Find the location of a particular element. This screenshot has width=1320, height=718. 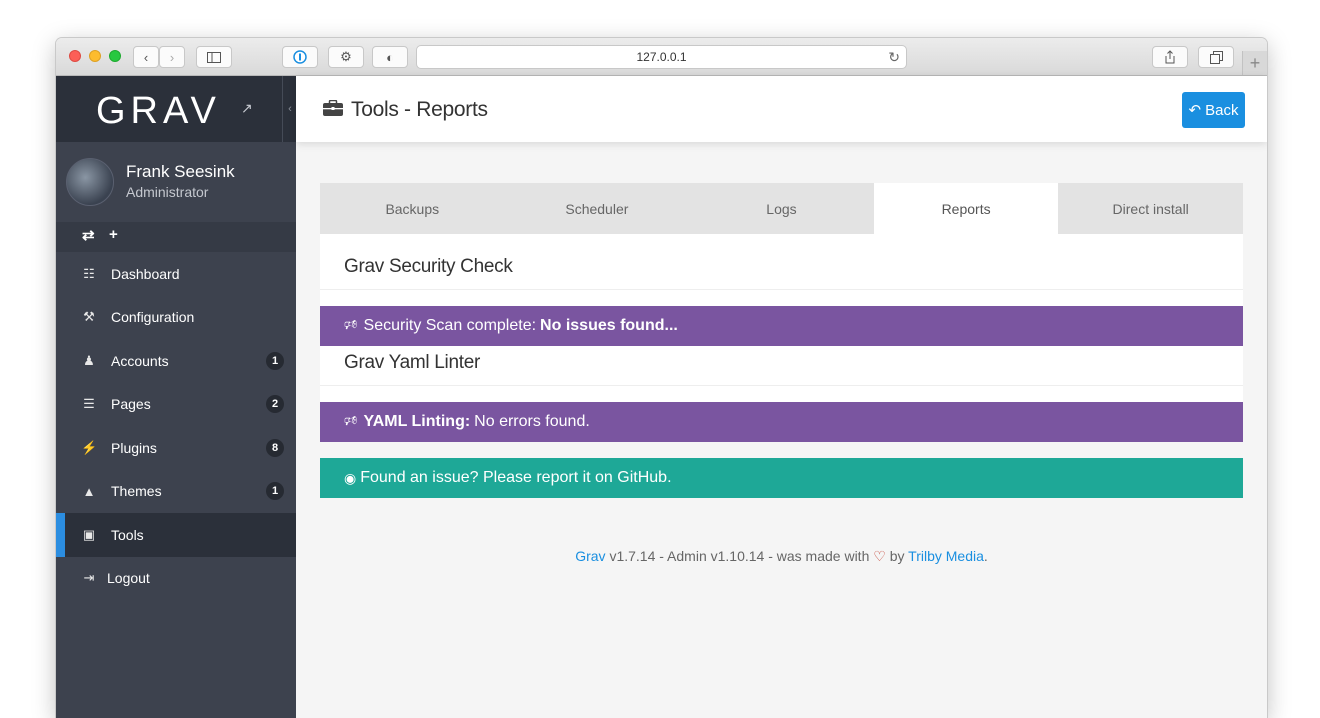

sidebar-collapse-button: ‹ is located at coordinates (289, 109).